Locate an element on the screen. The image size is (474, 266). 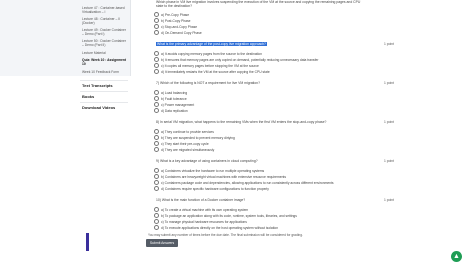
submit-answers-button: Submit Answers is located at coordinates (162, 243).